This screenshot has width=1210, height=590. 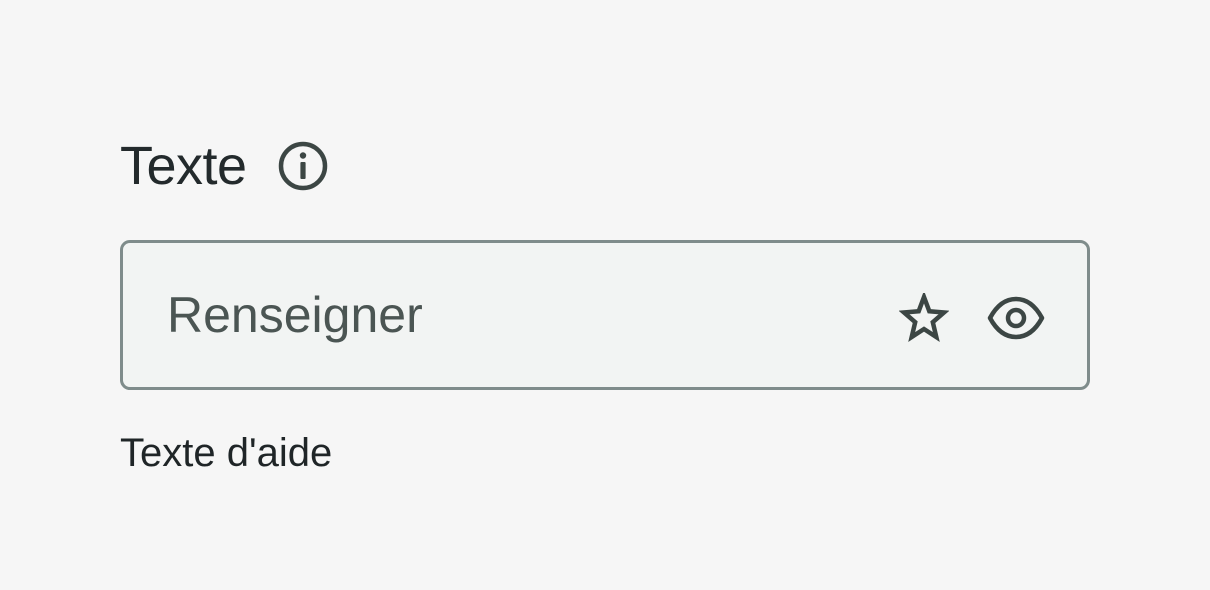 What do you see at coordinates (226, 453) in the screenshot?
I see `help-text: Texte d'aide` at bounding box center [226, 453].